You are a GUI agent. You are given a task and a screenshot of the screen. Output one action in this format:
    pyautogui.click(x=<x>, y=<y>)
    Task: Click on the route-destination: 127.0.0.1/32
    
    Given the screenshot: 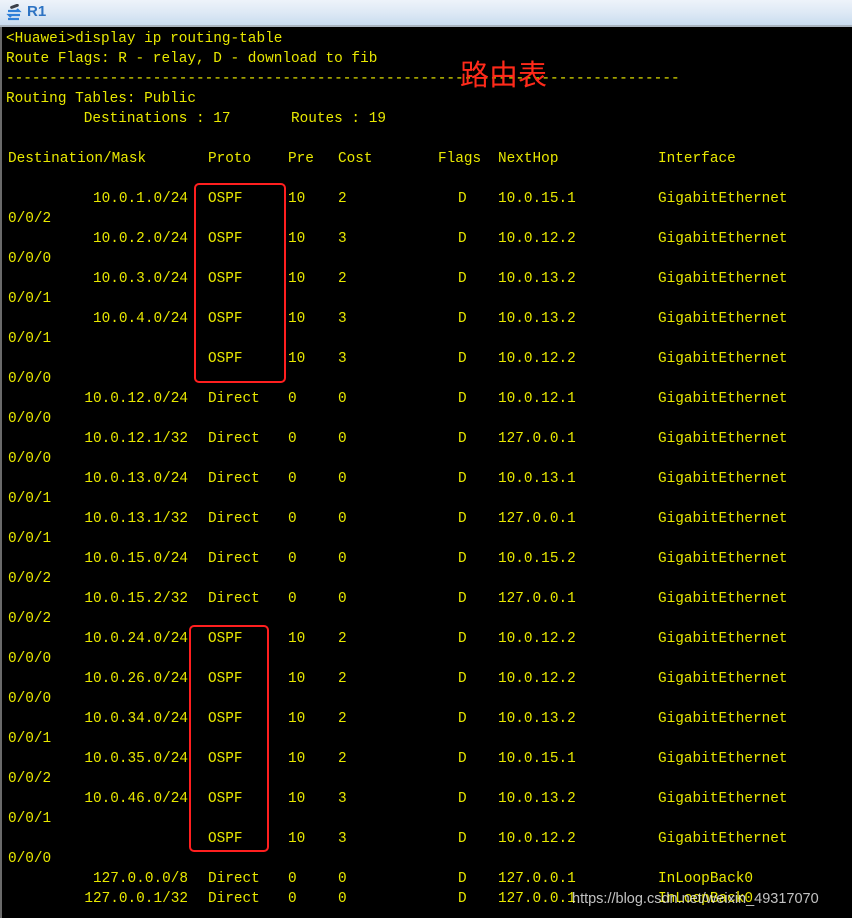 What is the action you would take?
    pyautogui.click(x=136, y=899)
    